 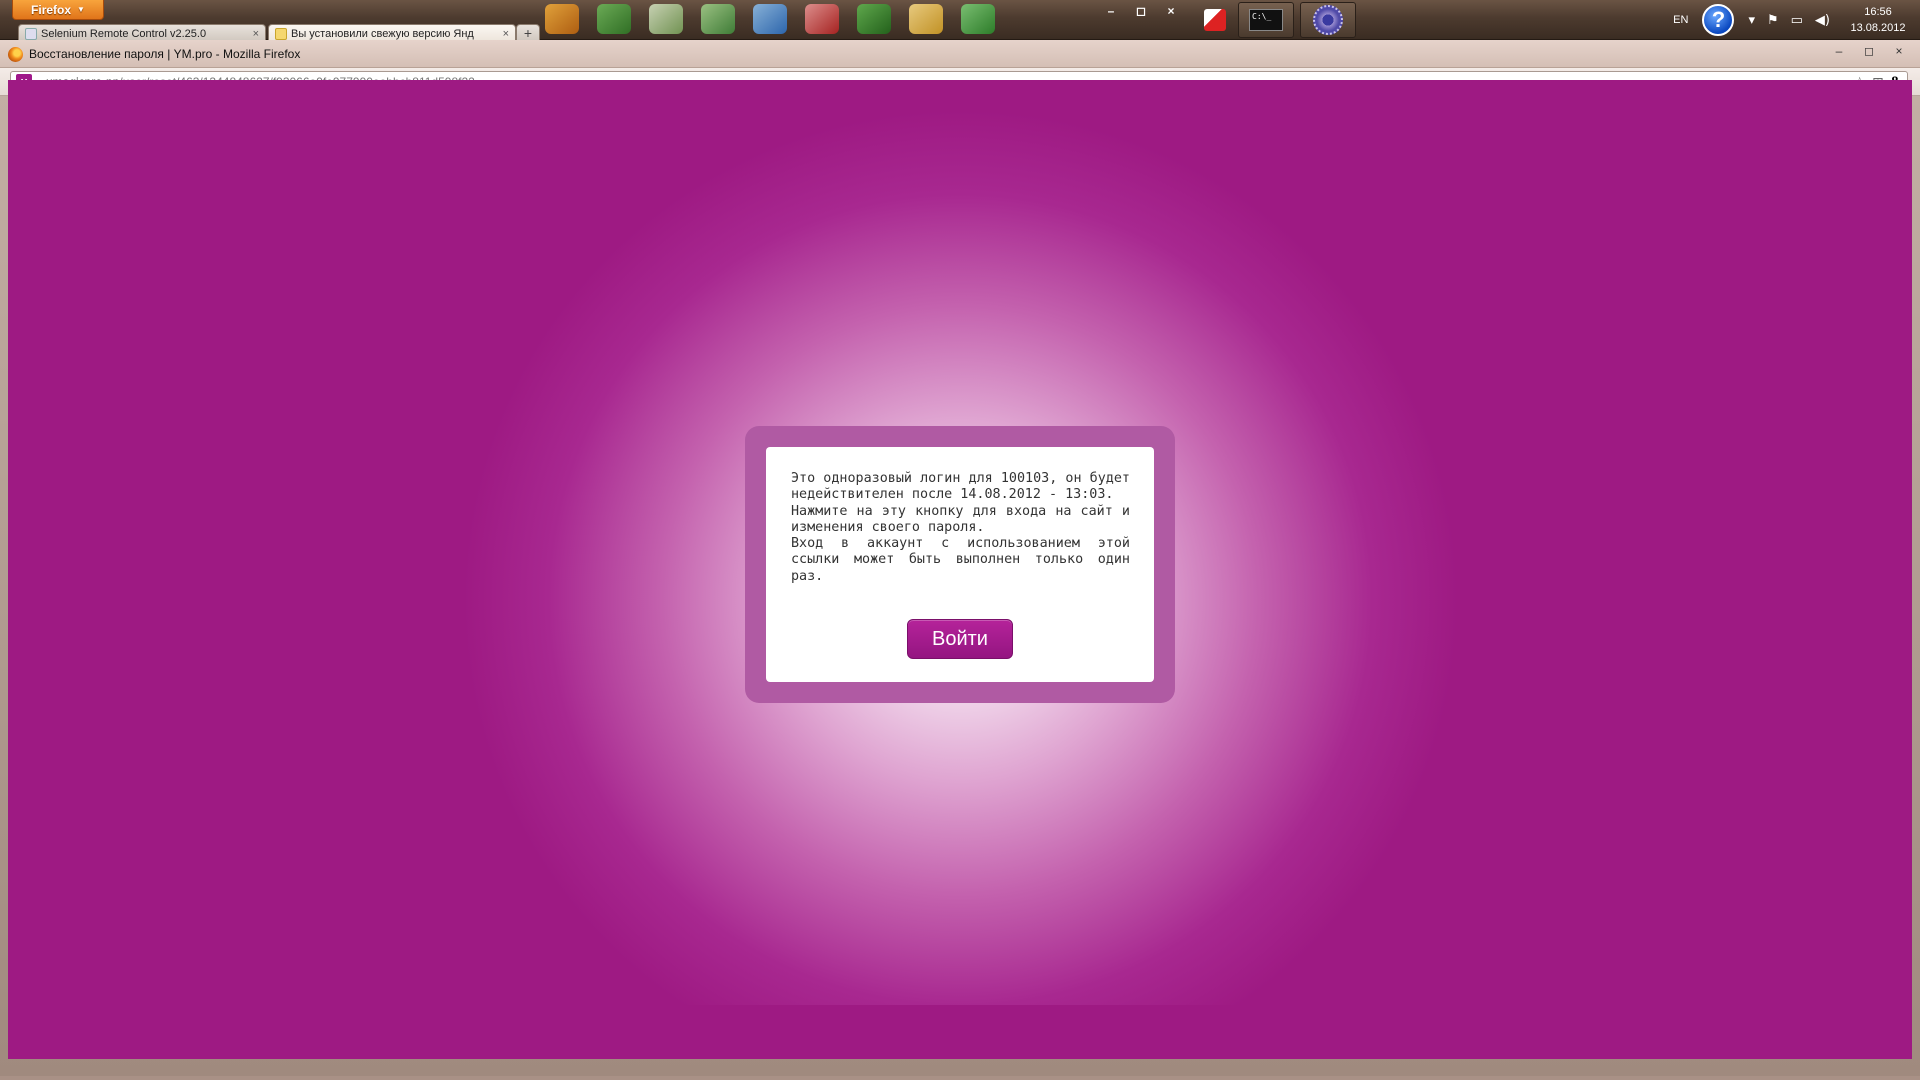 I want to click on clock-date: 13.08.2012, so click(x=1878, y=28).